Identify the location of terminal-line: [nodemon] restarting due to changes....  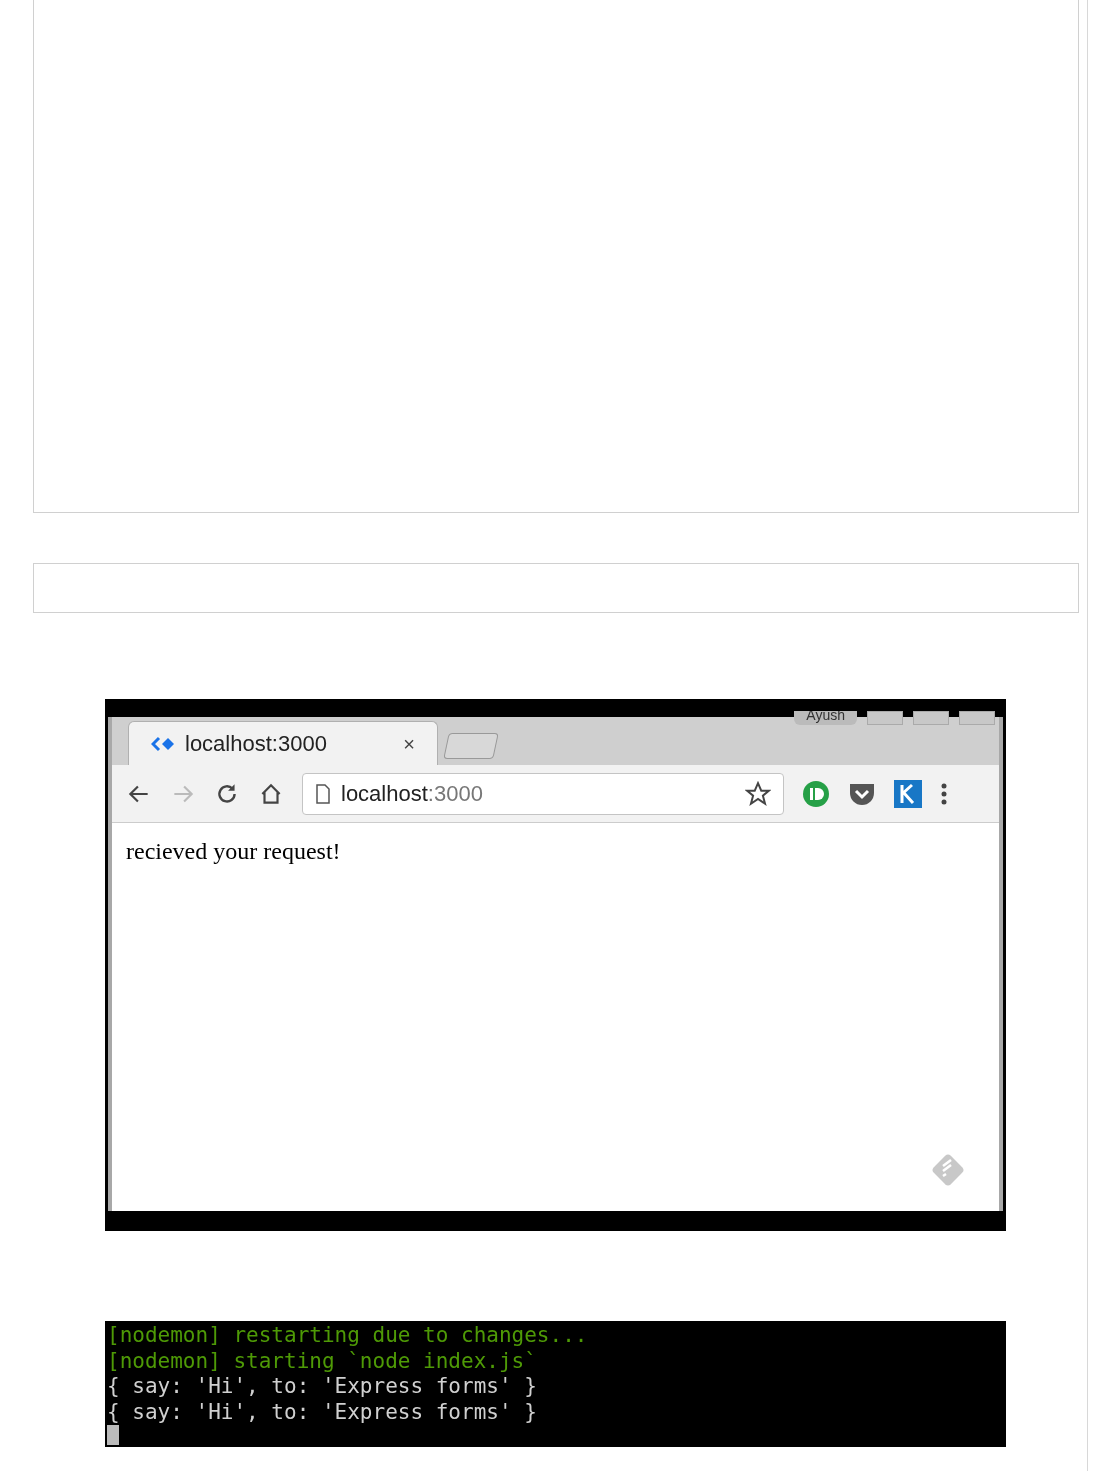
(348, 1336).